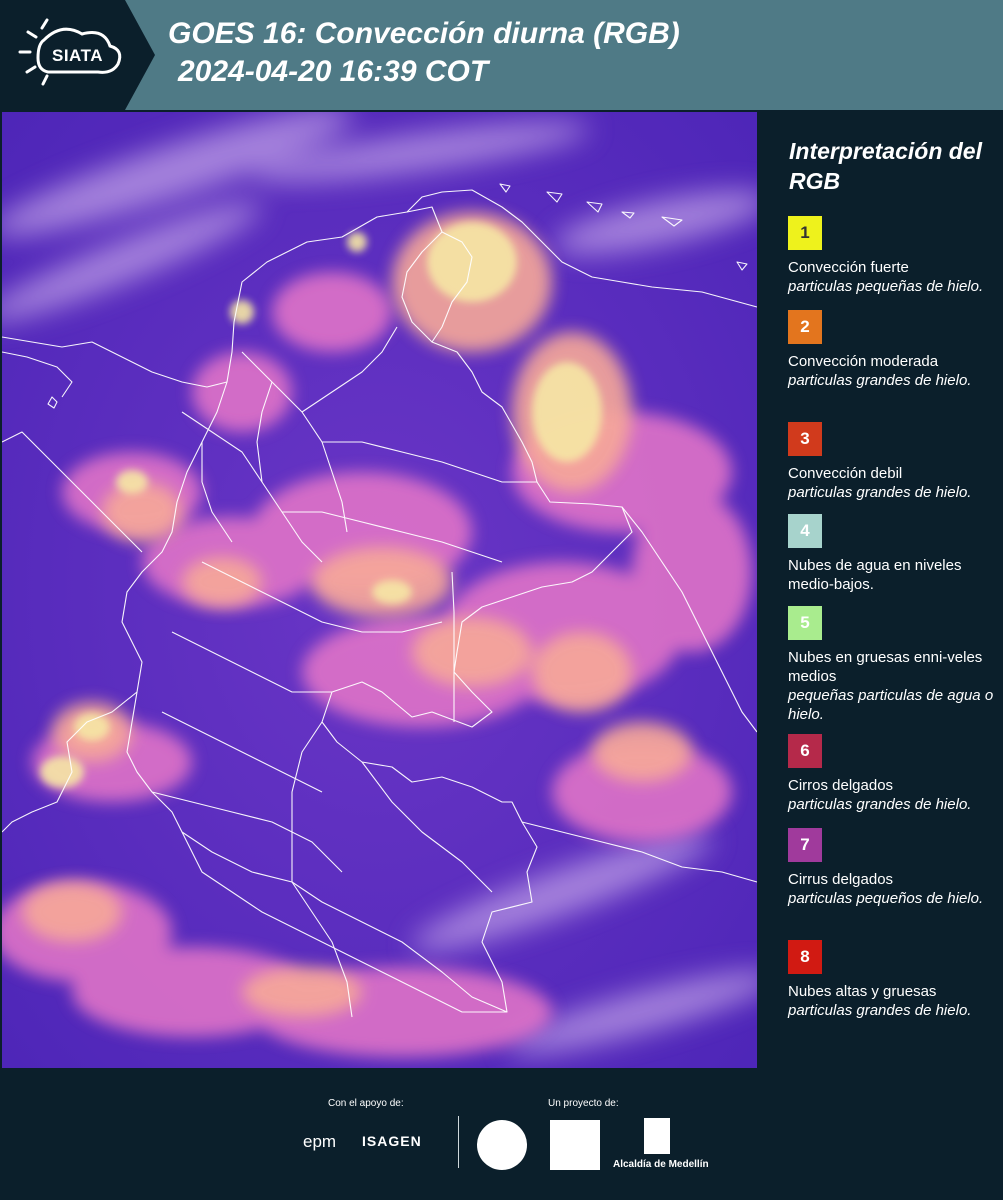 The image size is (1003, 1200). What do you see at coordinates (891, 705) in the screenshot?
I see `legend-desc-5: pequeñas particulas de agua o hielo.` at bounding box center [891, 705].